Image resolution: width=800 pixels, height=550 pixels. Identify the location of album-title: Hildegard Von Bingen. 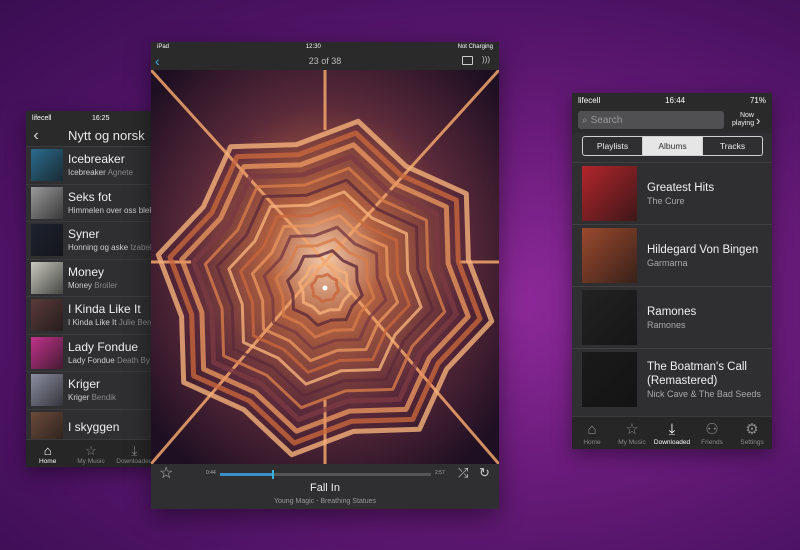
(703, 249).